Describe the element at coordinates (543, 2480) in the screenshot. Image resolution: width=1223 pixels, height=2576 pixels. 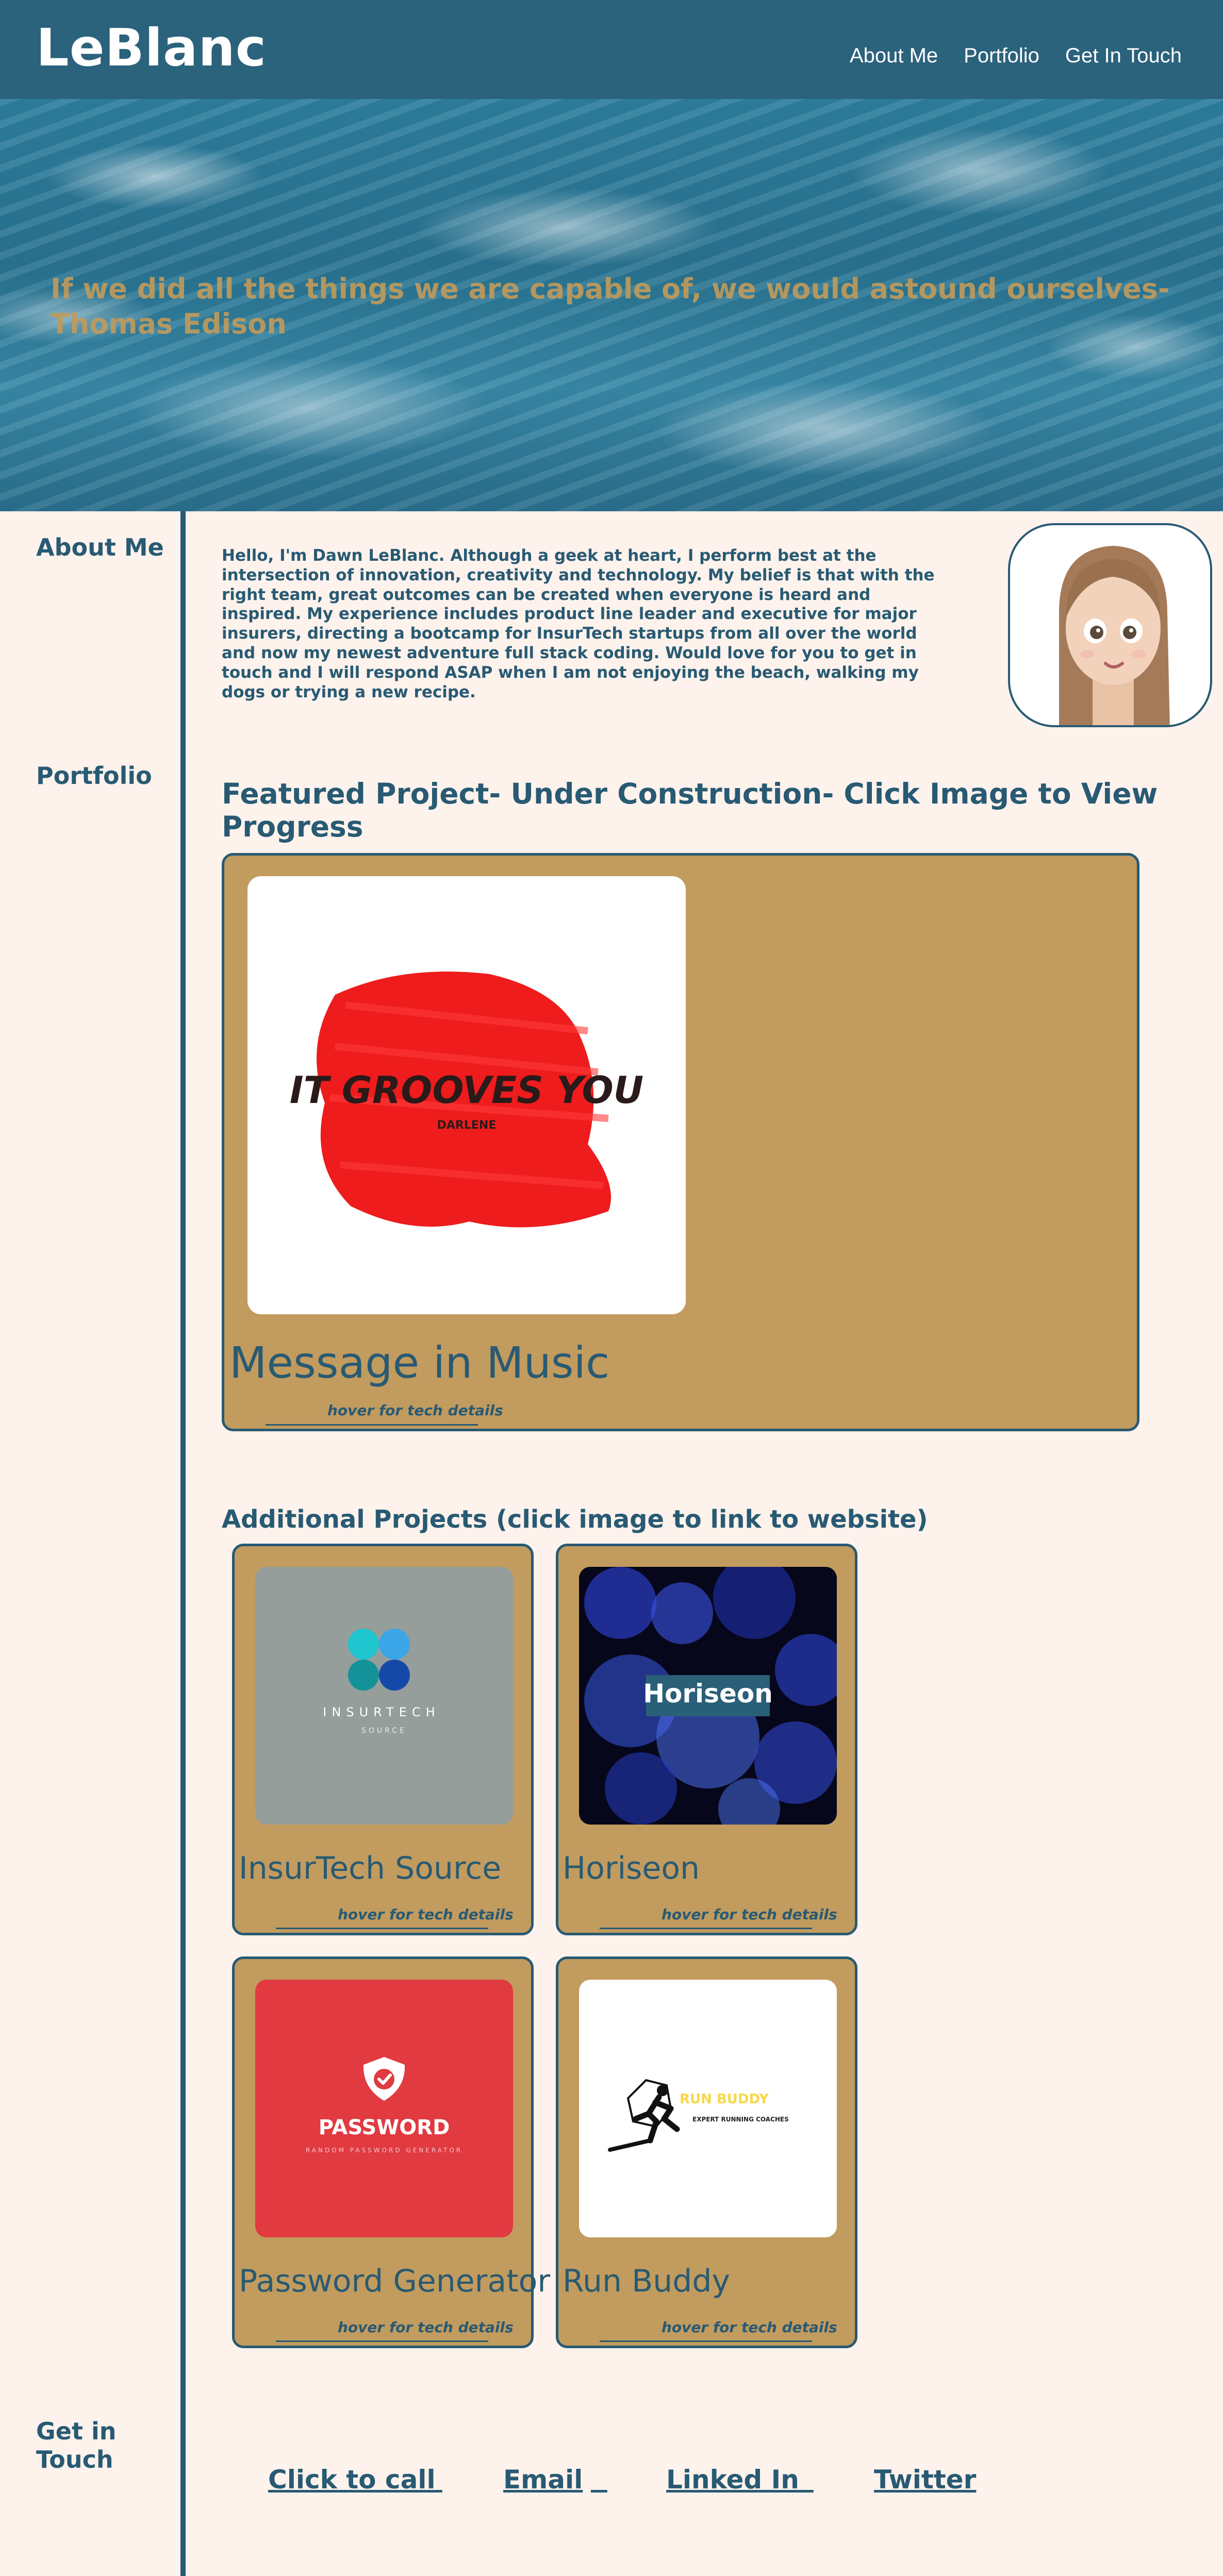
I see `email-link: Email` at that location.